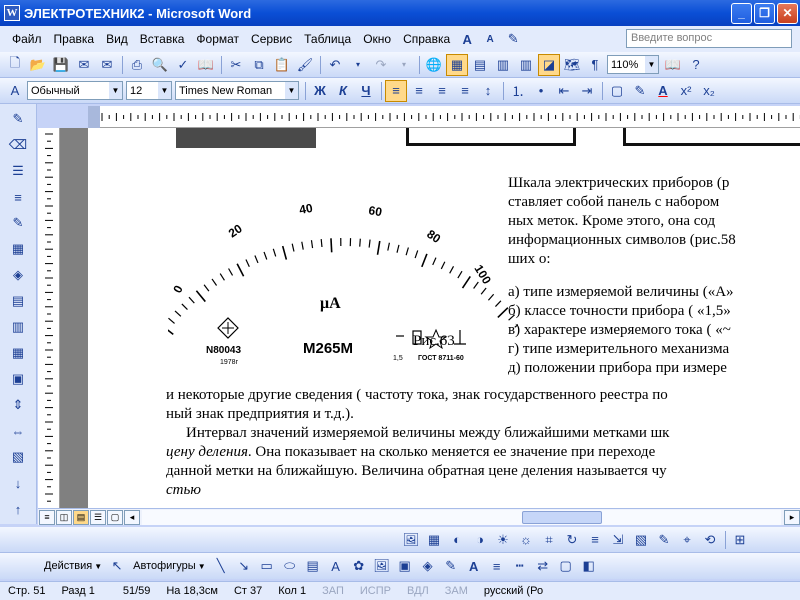 The width and height of the screenshot is (800, 600). I want to click on merge-cells-icon: ▥, so click(18, 327).